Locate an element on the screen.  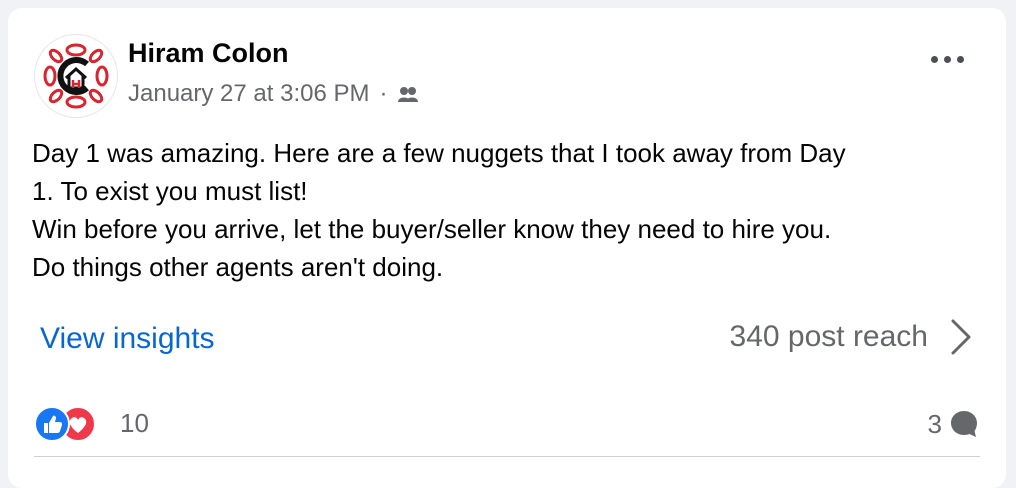
logo-icon is located at coordinates (76, 76).